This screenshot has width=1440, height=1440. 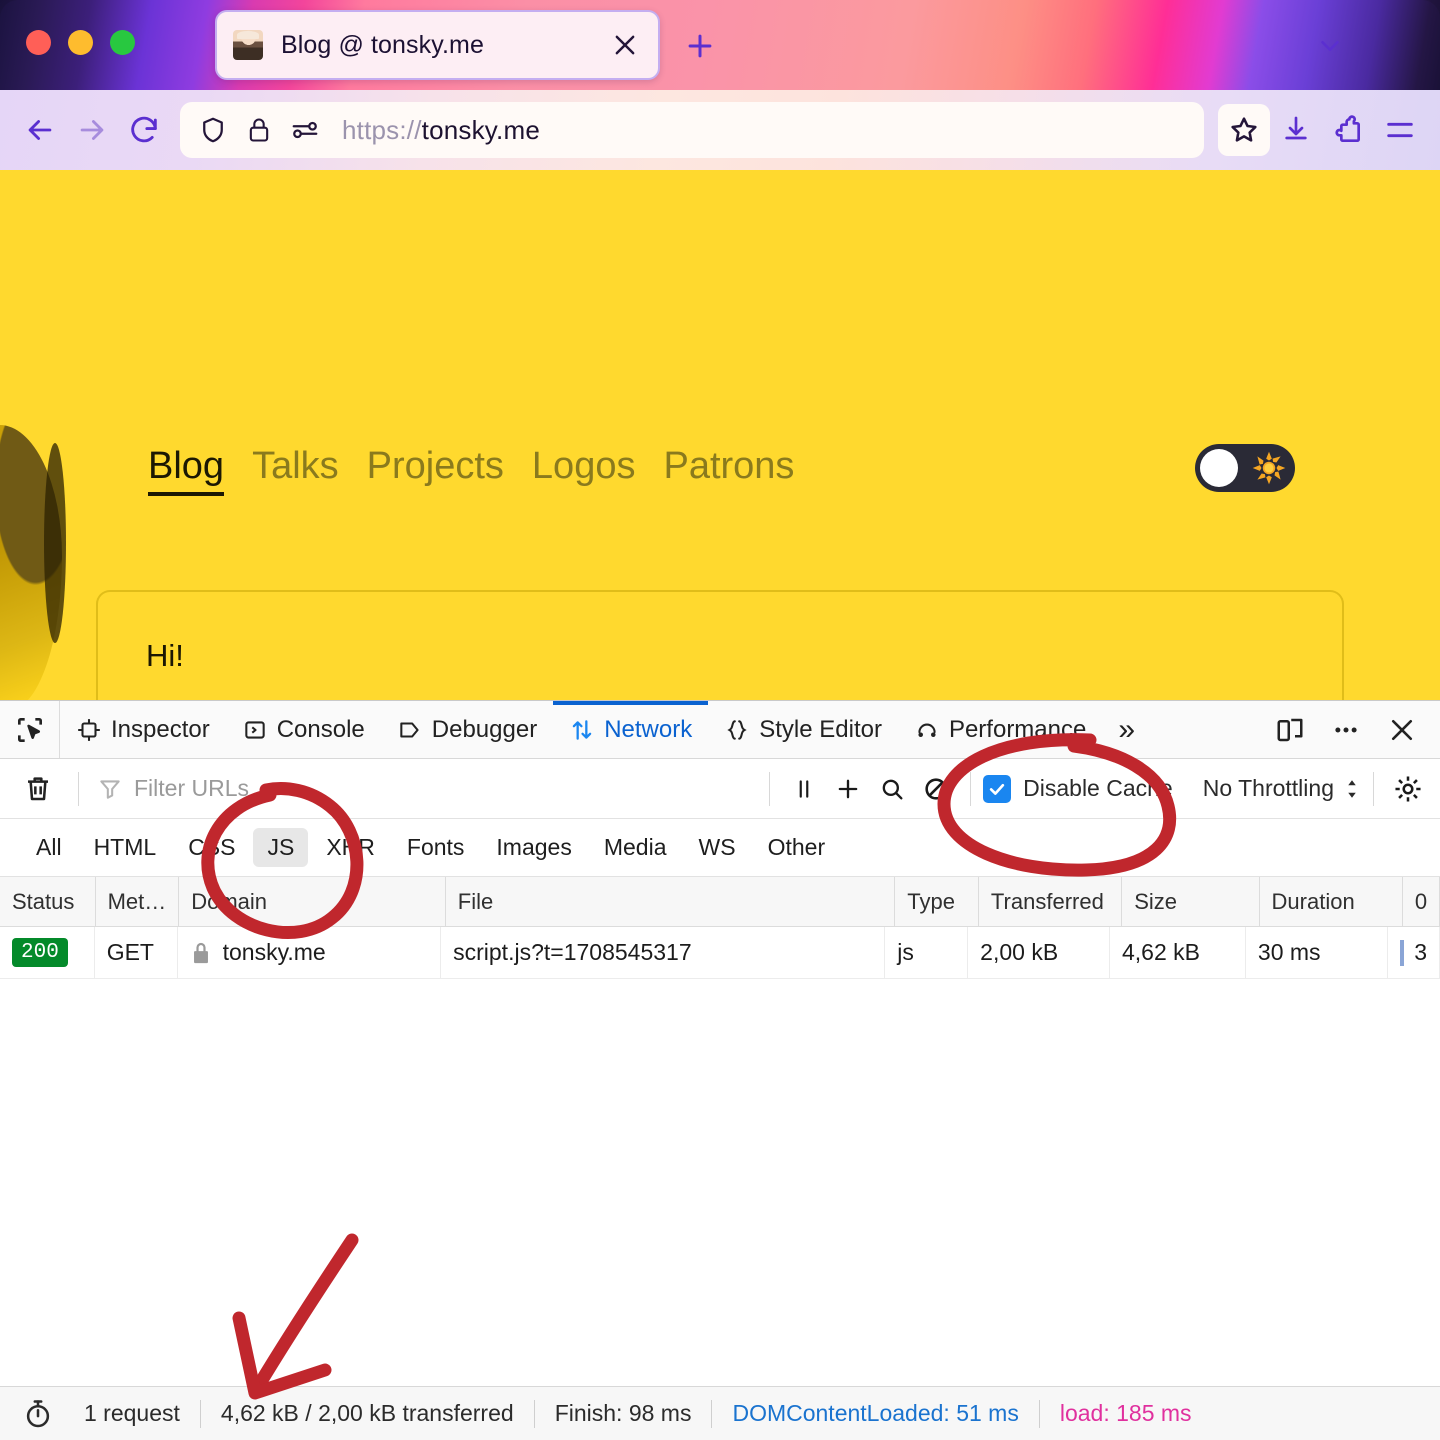 I want to click on tab-console: Console, so click(x=303, y=729).